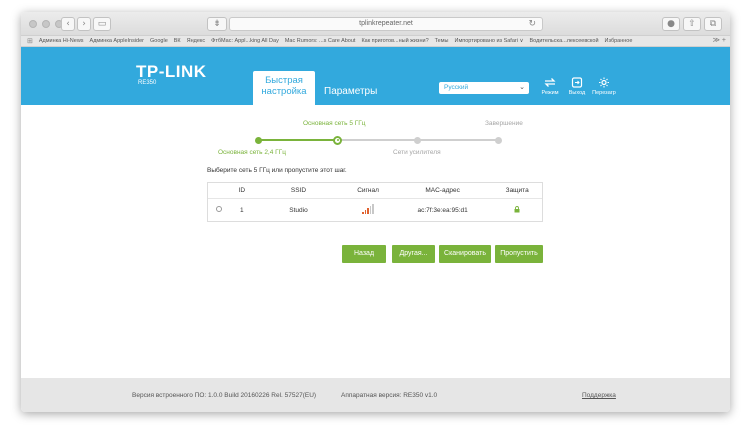 The height and width of the screenshot is (438, 750). What do you see at coordinates (442, 210) in the screenshot?
I see `network-mac: ac:7f:3e:ea:95:d1` at bounding box center [442, 210].